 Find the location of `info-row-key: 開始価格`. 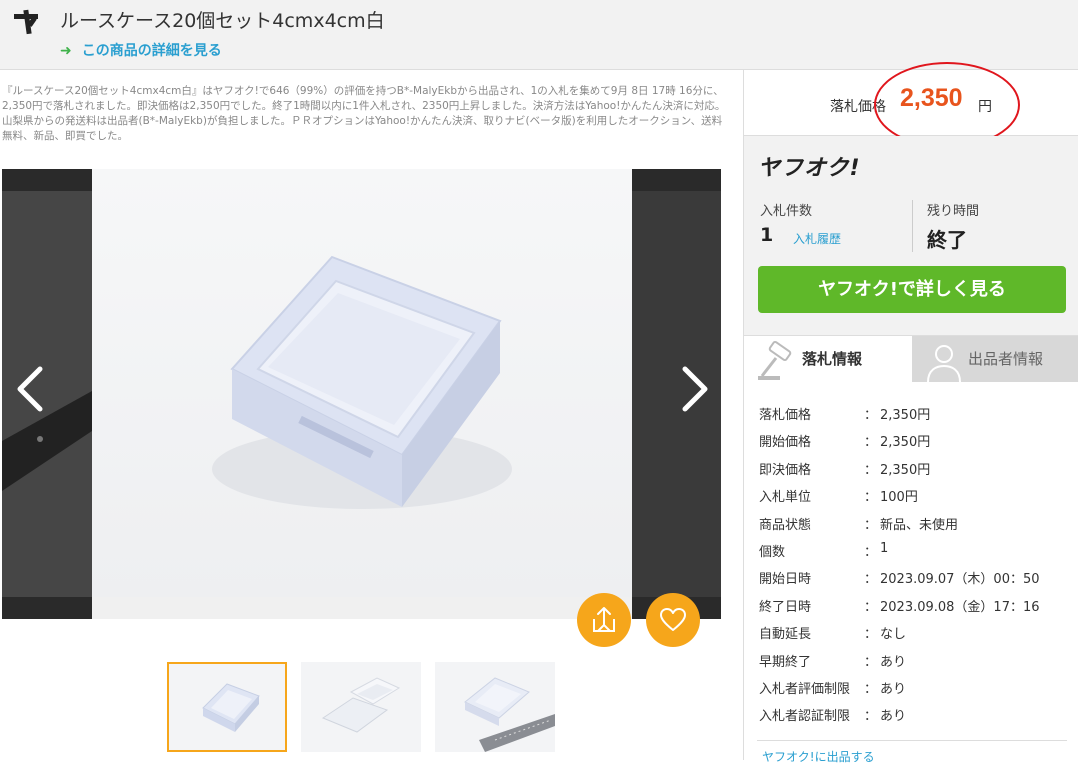

info-row-key: 開始価格 is located at coordinates (785, 443).